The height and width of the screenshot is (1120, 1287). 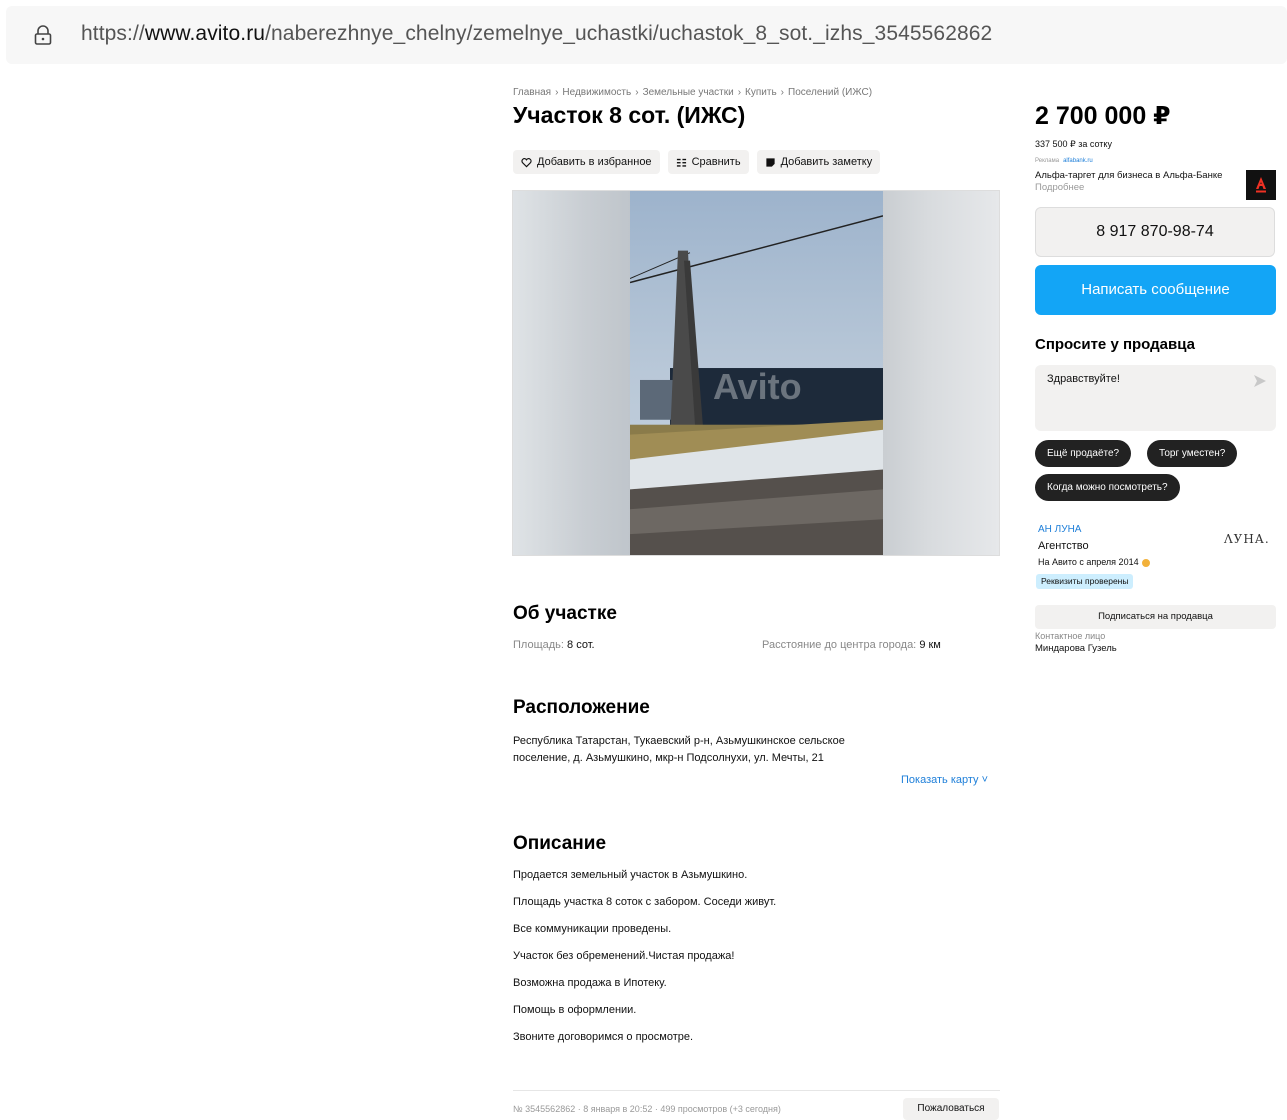 I want to click on listing-photo: Avito, so click(x=756, y=373).